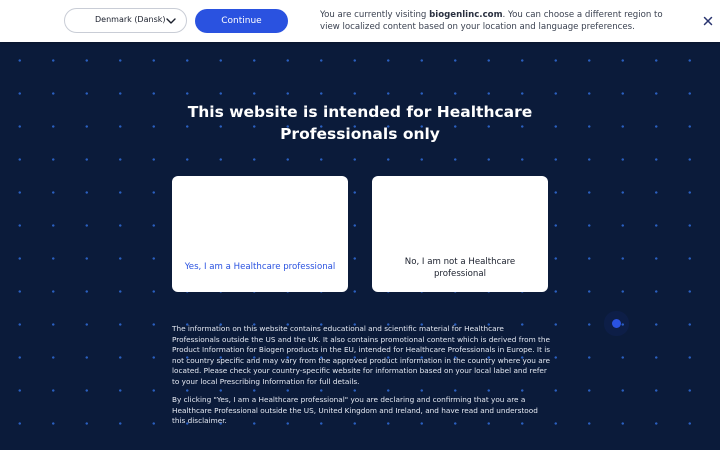 This screenshot has height=450, width=720. Describe the element at coordinates (260, 234) in the screenshot. I see `yes-hcp-button: Yes, I am a Healthcare professional` at that location.